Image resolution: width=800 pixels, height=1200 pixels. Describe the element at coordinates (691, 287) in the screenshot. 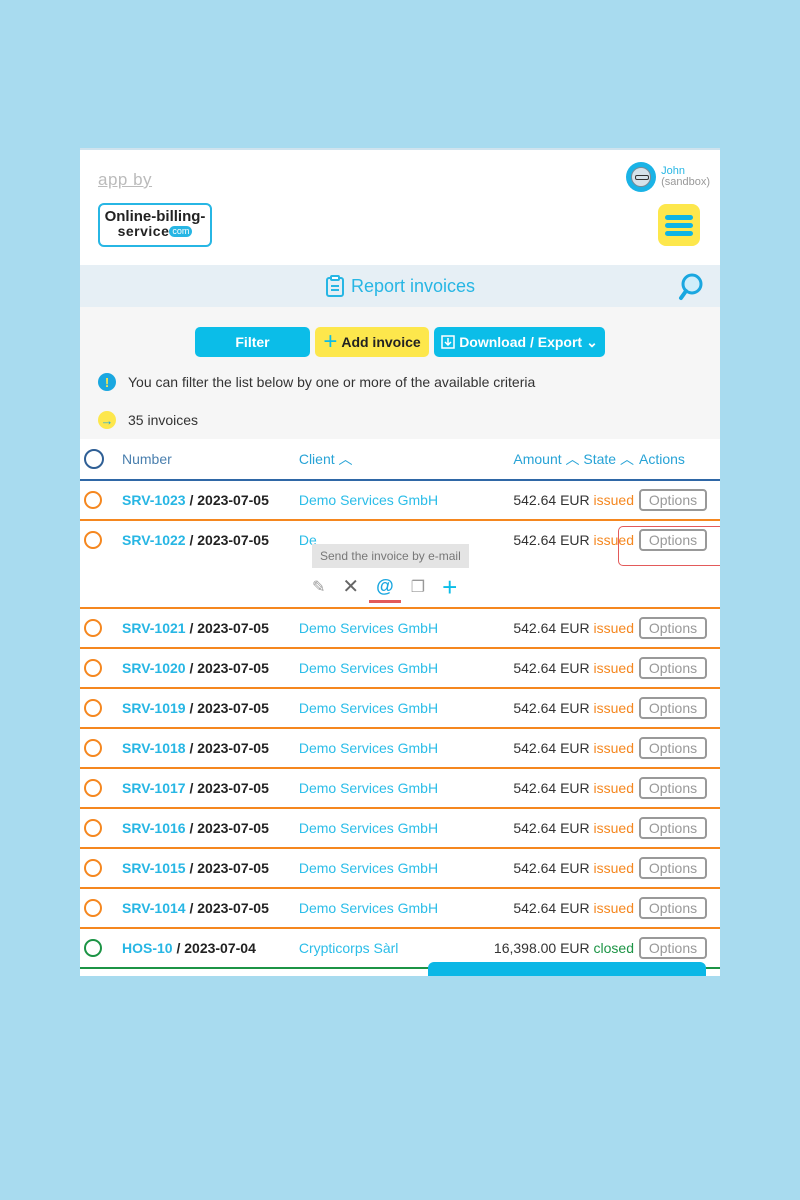

I see `search-icon` at that location.